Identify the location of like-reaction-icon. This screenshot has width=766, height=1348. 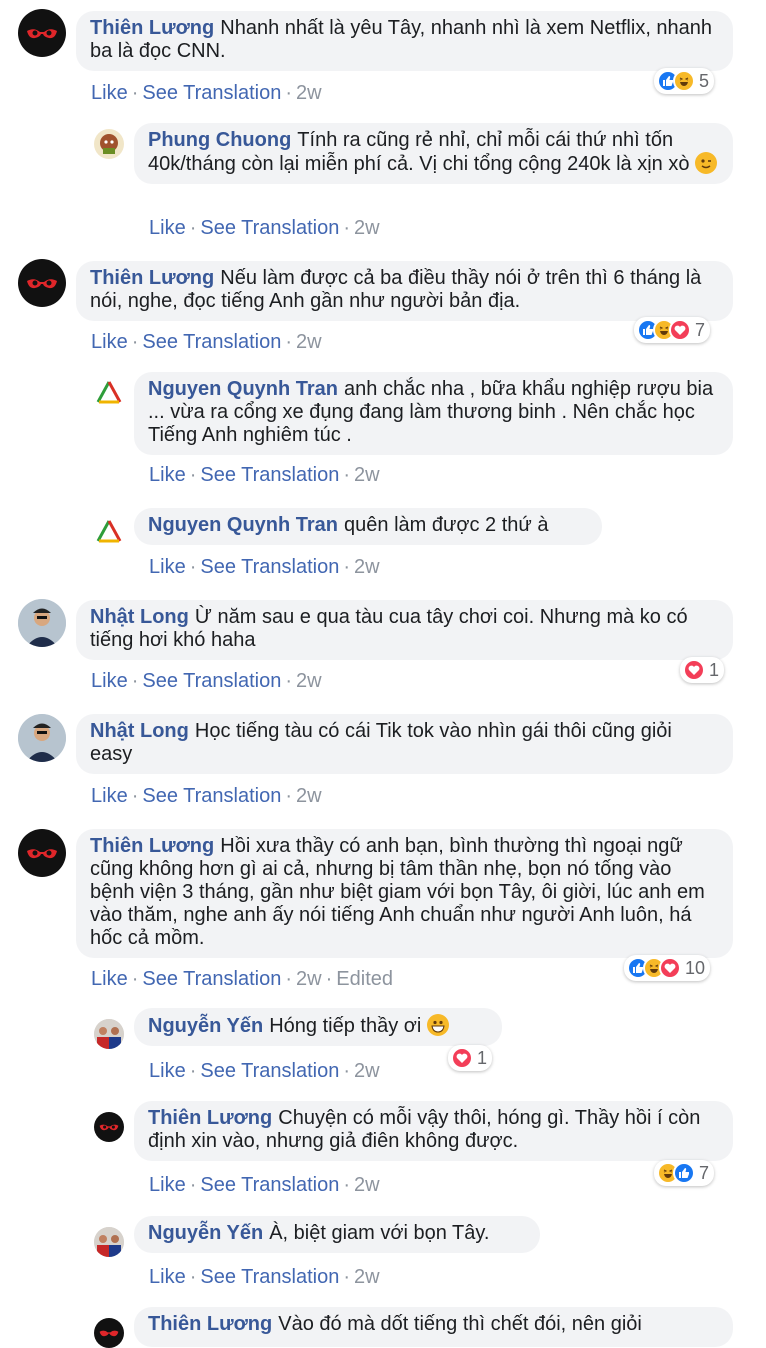
(684, 1173).